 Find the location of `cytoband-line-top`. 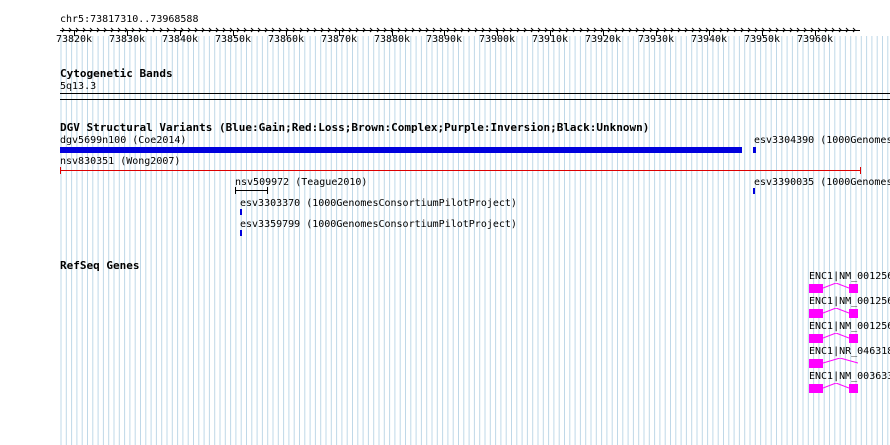

cytoband-line-top is located at coordinates (475, 93).